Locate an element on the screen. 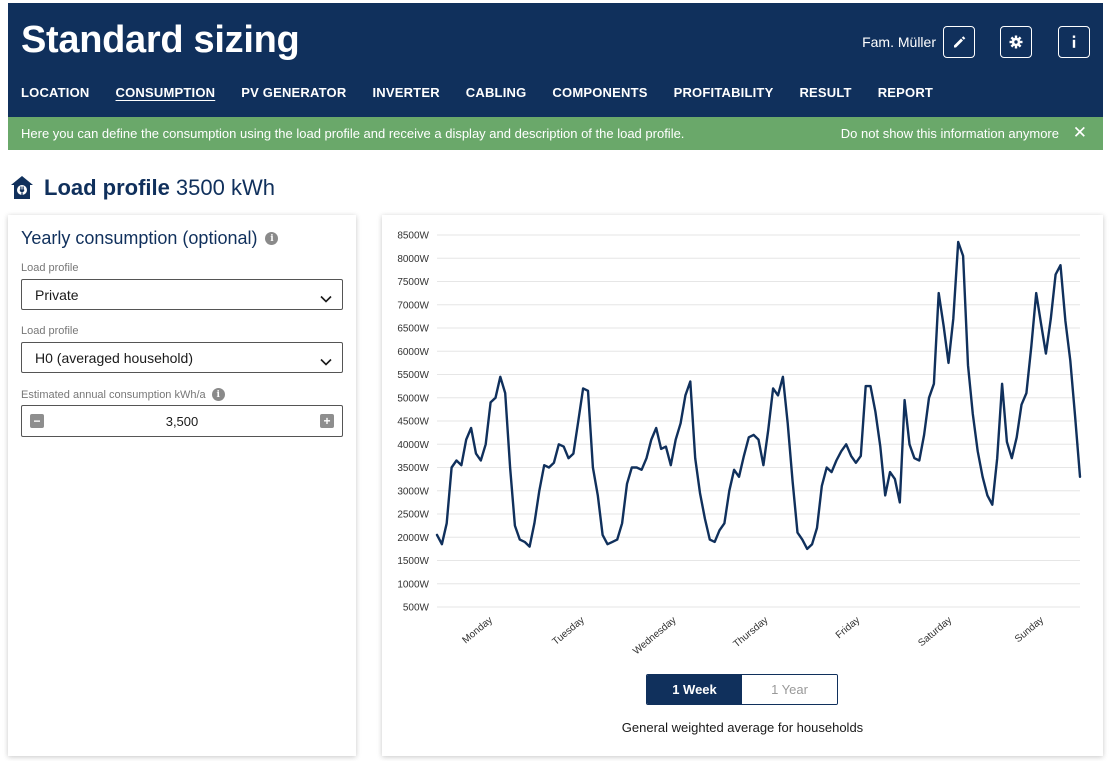 This screenshot has width=1109, height=761. nav-consumption: CONSUMPTION is located at coordinates (166, 93).